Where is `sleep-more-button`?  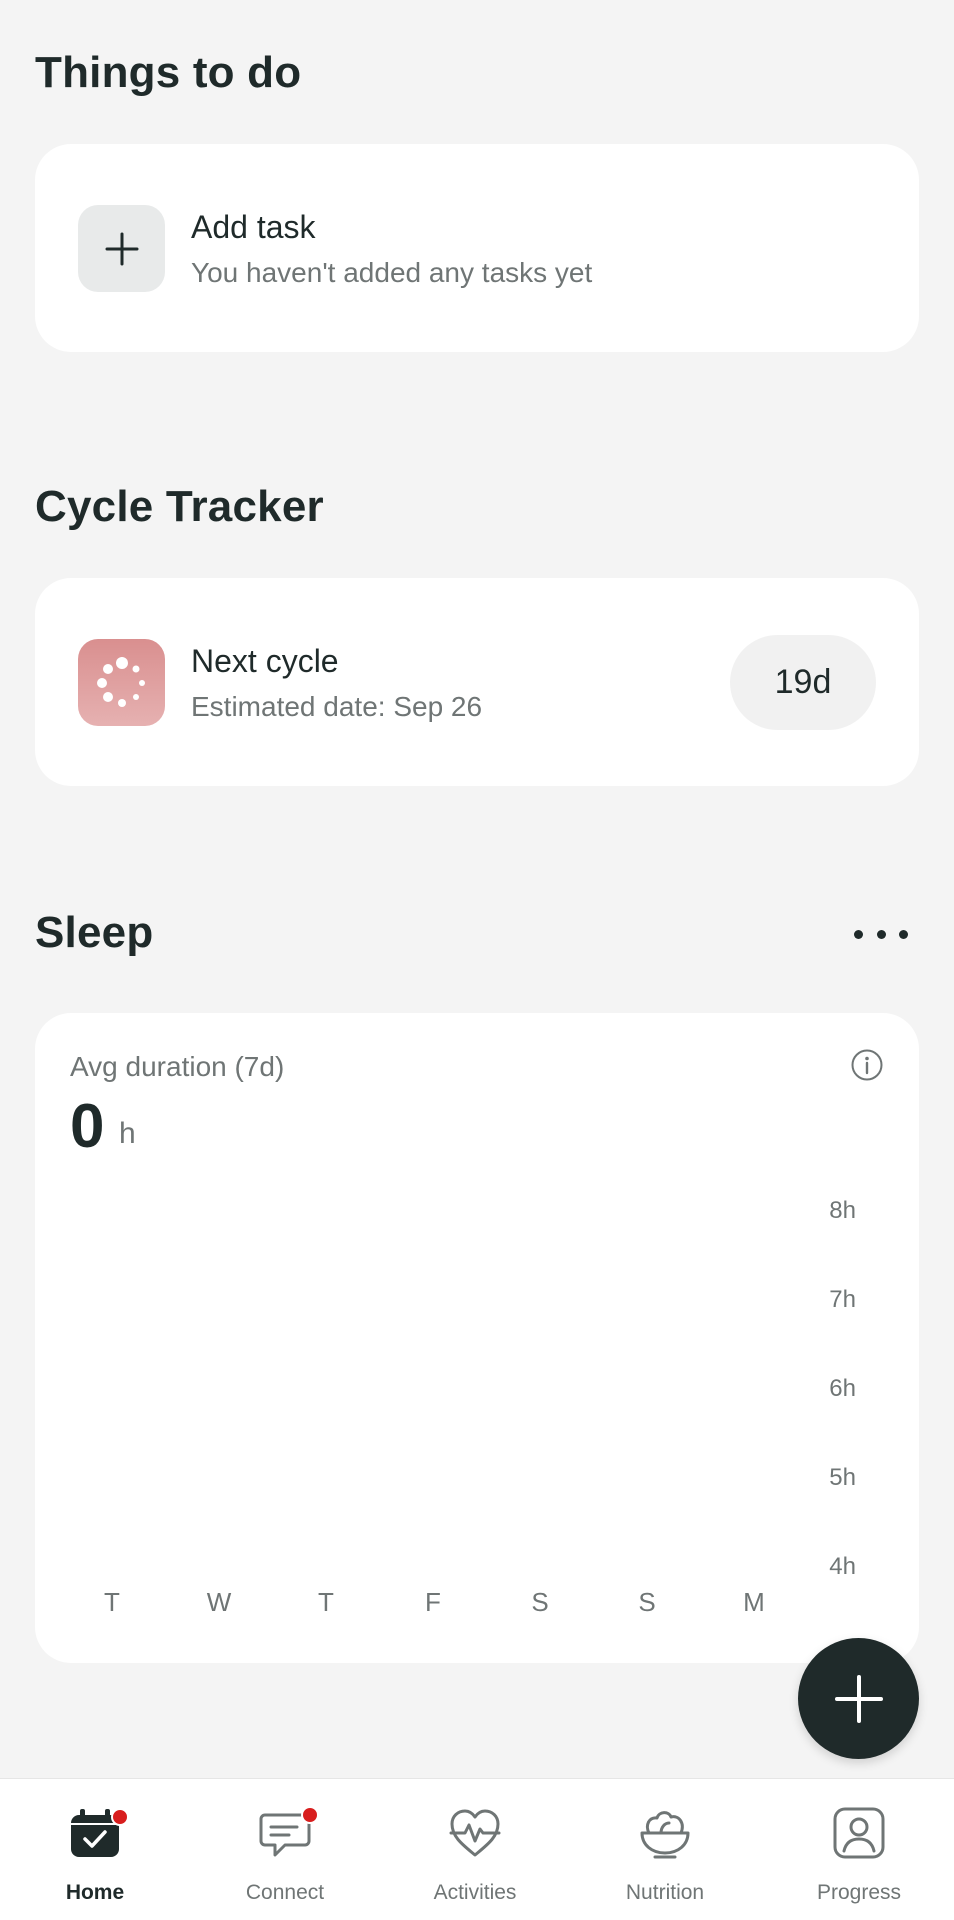
sleep-more-button is located at coordinates (881, 934).